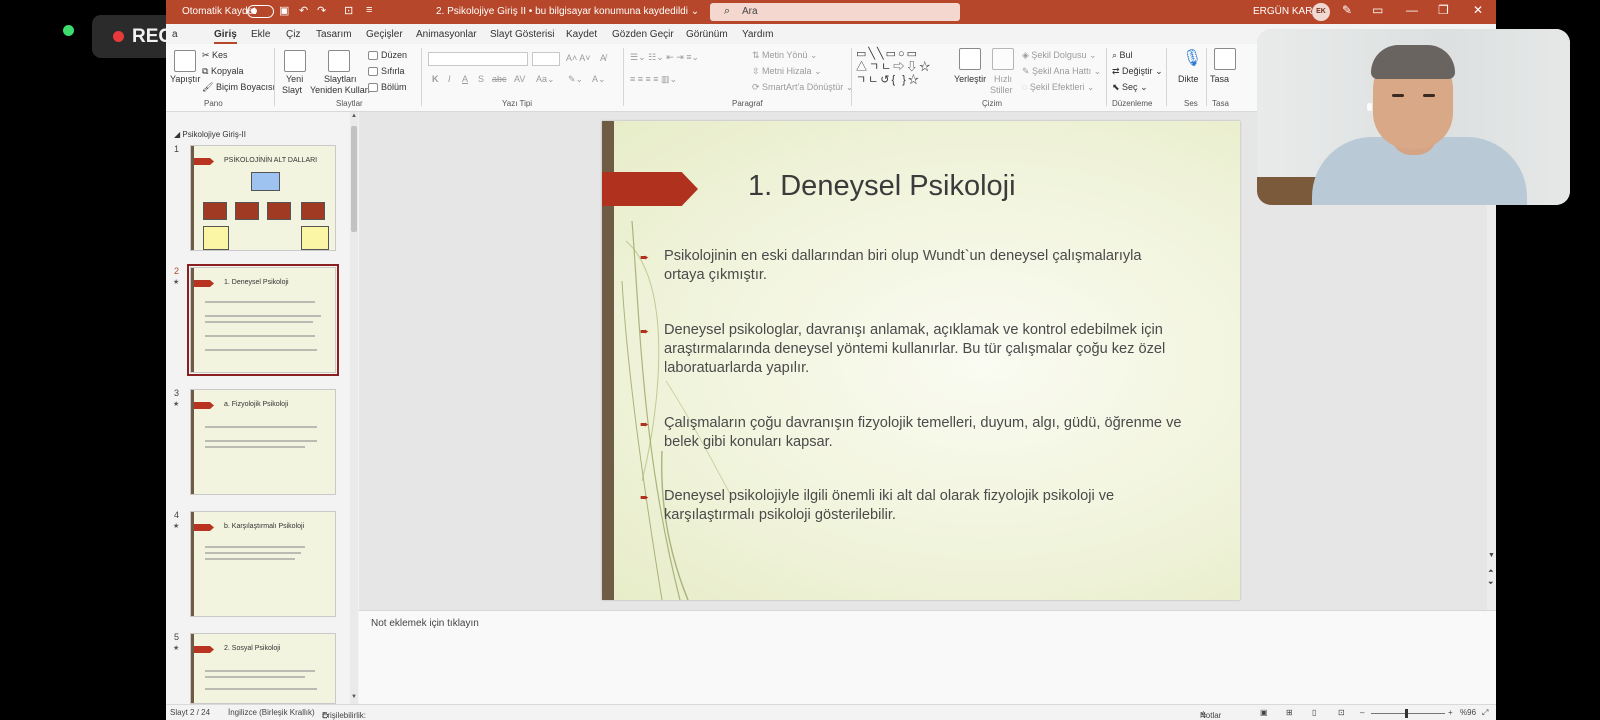 This screenshot has height=720, width=1600. What do you see at coordinates (478, 59) in the screenshot?
I see `font-name-combo` at bounding box center [478, 59].